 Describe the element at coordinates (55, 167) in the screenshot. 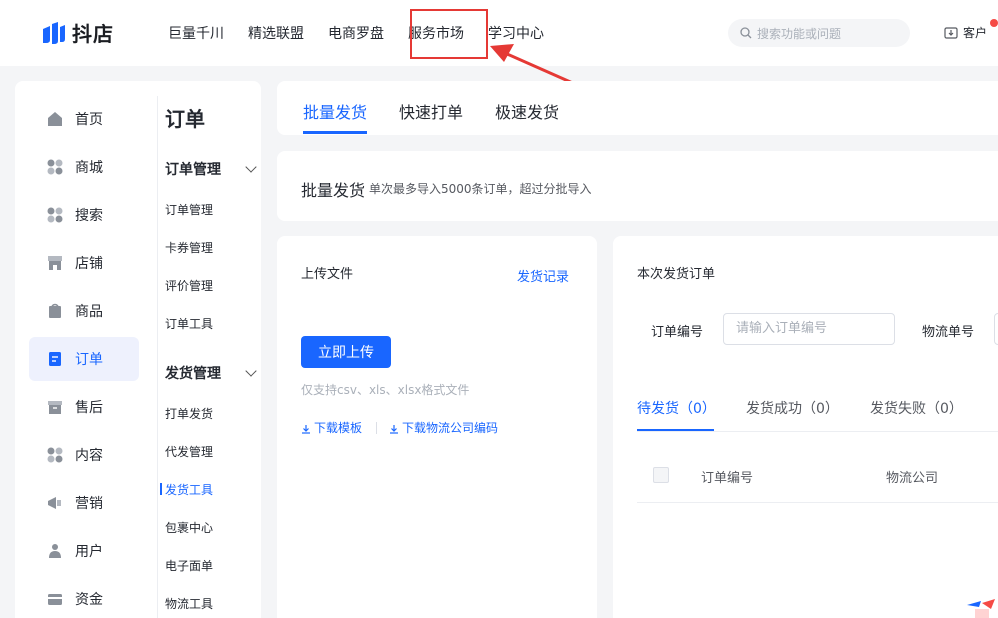

I see `mall-icon` at that location.